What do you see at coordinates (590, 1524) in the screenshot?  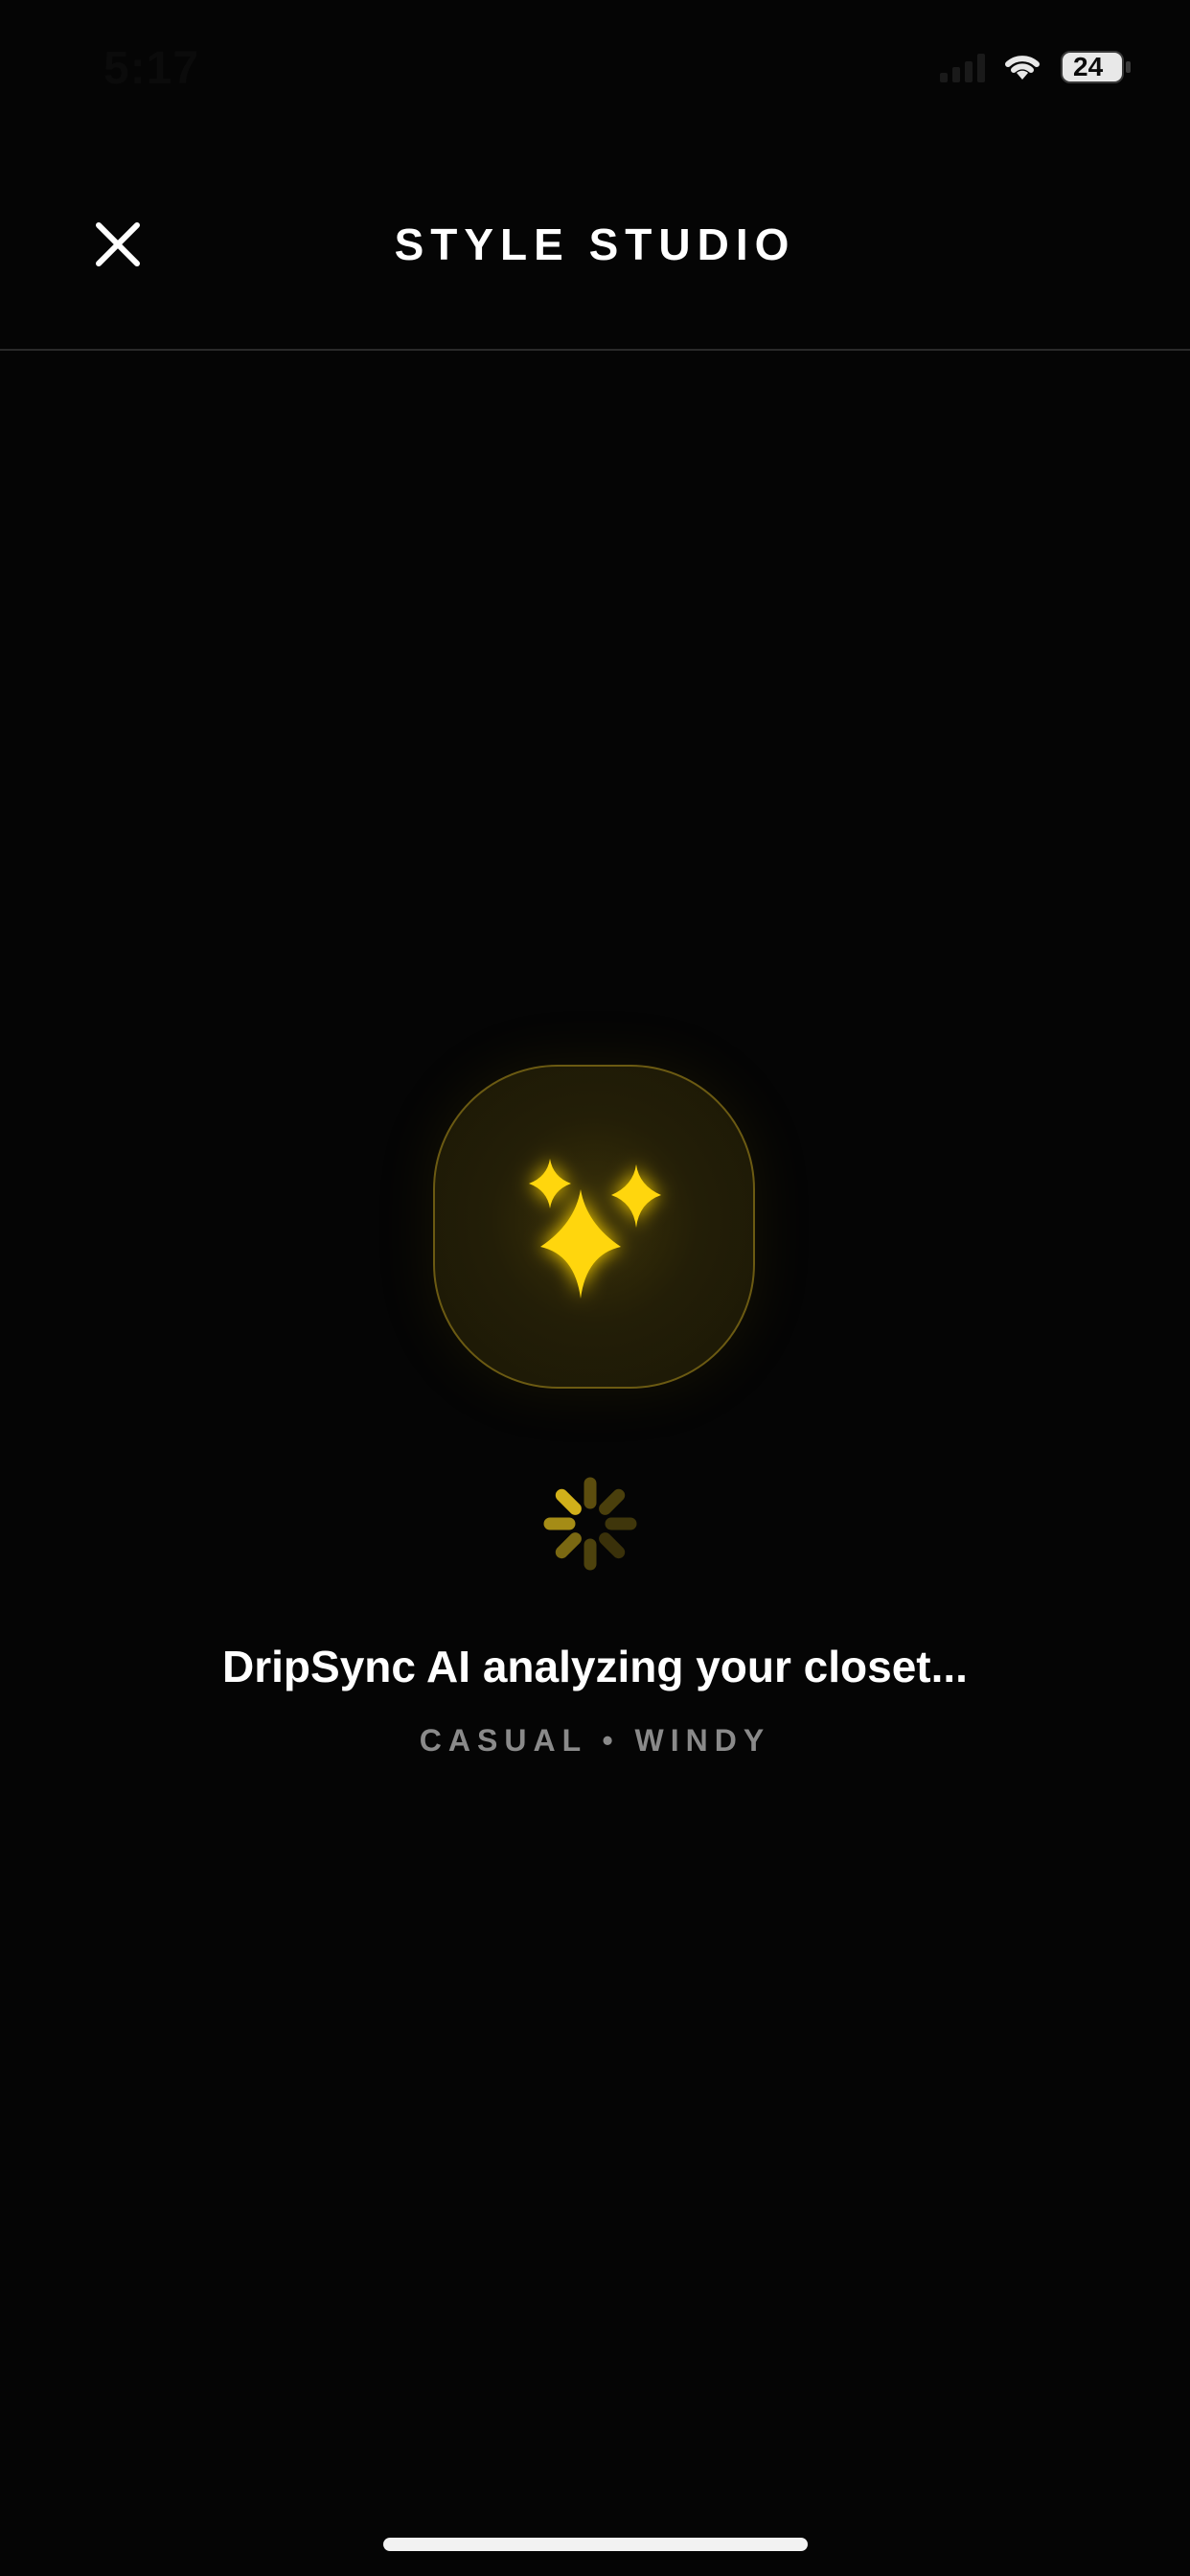 I see `activity-spinner-icon` at bounding box center [590, 1524].